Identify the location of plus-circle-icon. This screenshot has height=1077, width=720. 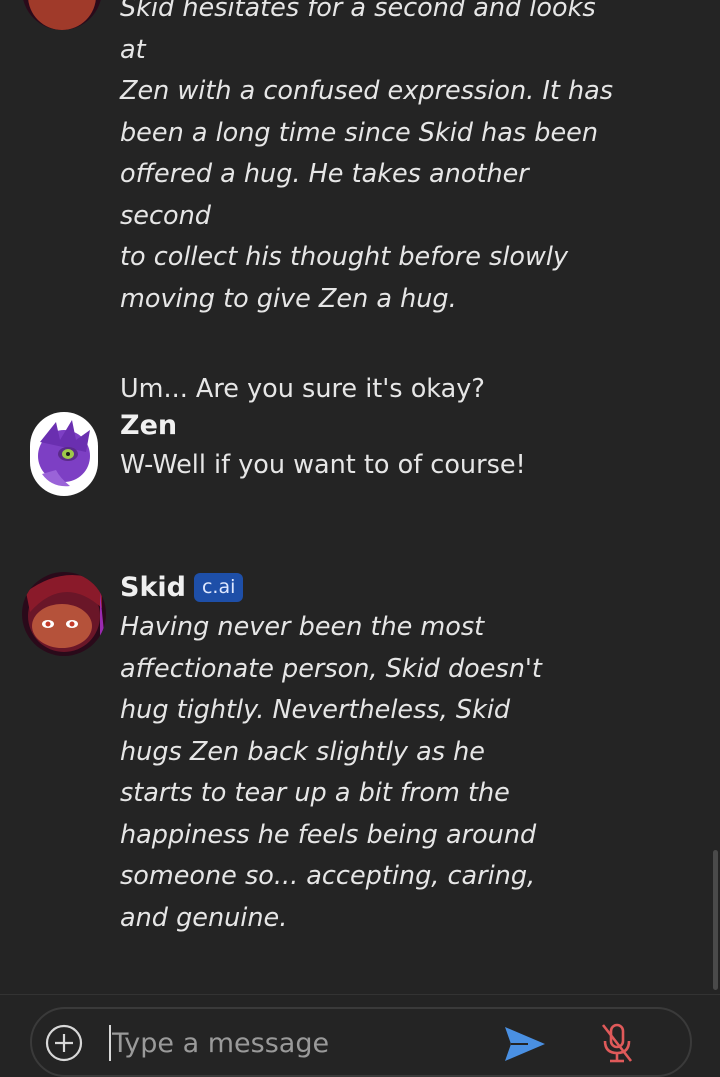
(64, 1043).